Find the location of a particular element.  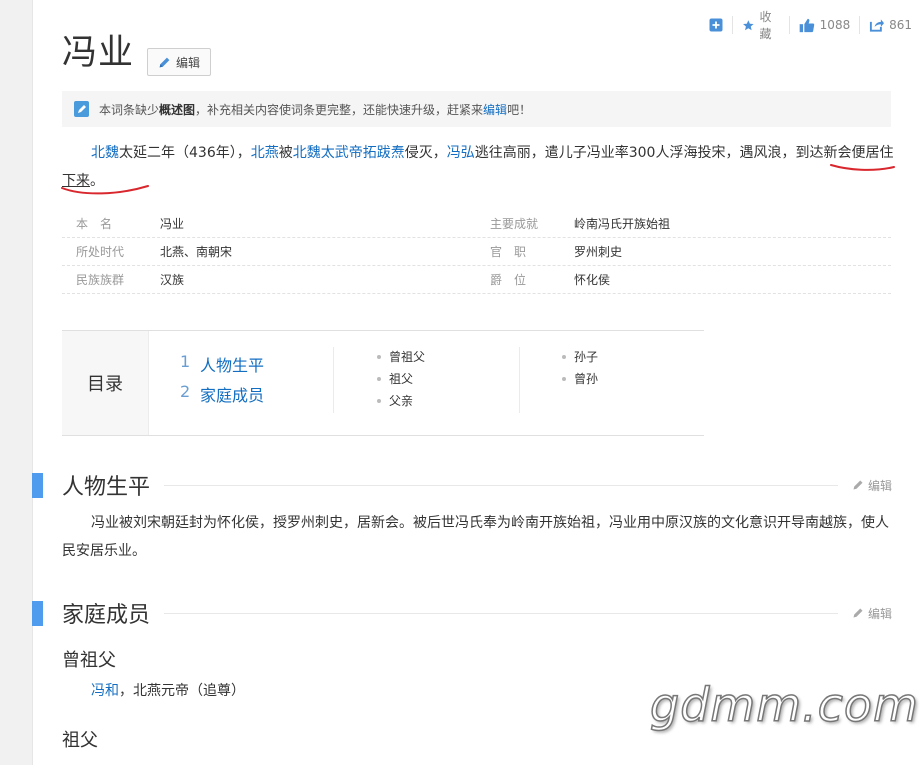

like-button: 1088 is located at coordinates (825, 25).